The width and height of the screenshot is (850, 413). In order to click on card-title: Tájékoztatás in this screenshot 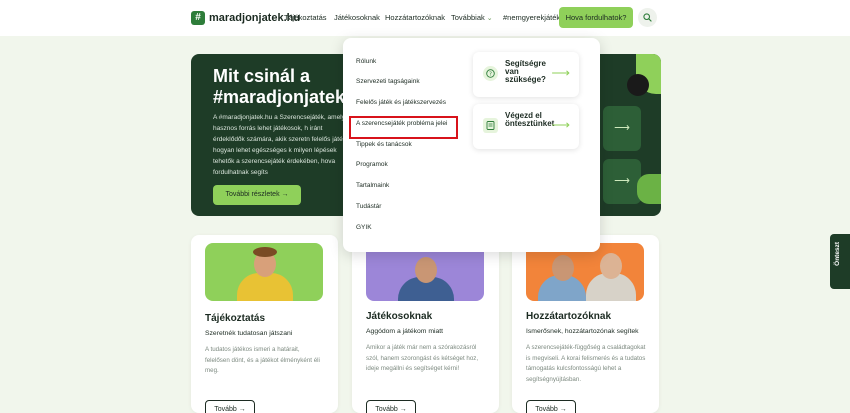, I will do `click(235, 318)`.